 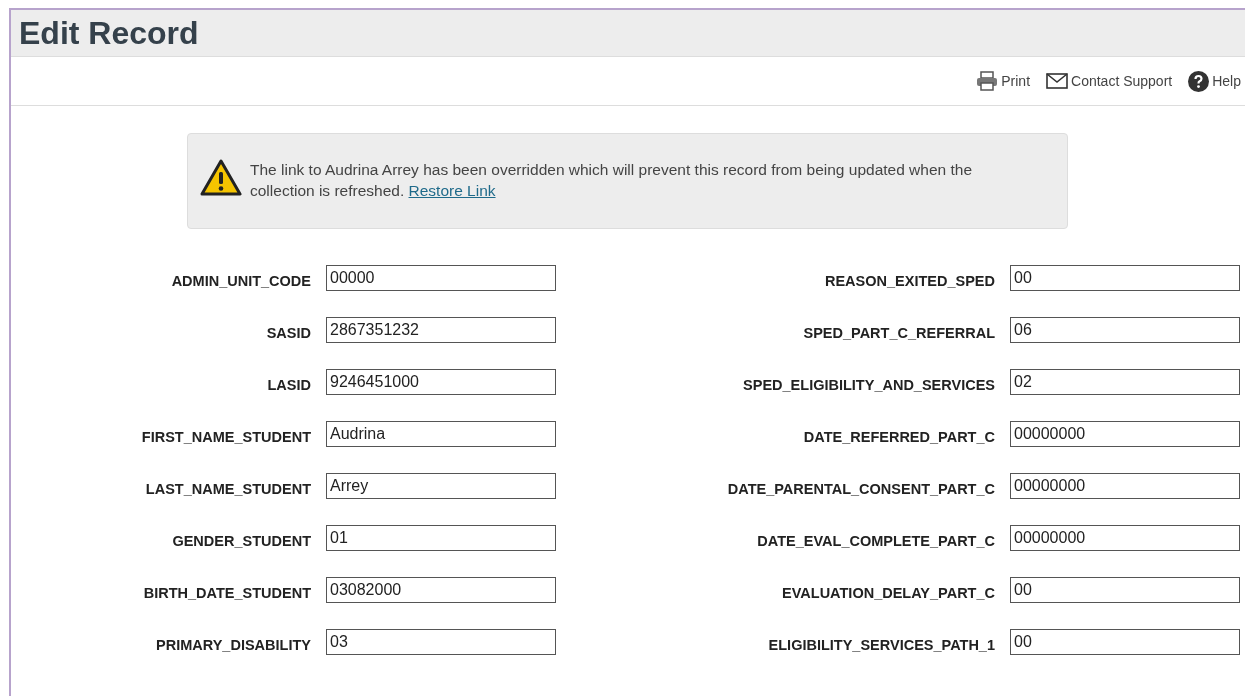 I want to click on input-field: 06, so click(x=1125, y=330).